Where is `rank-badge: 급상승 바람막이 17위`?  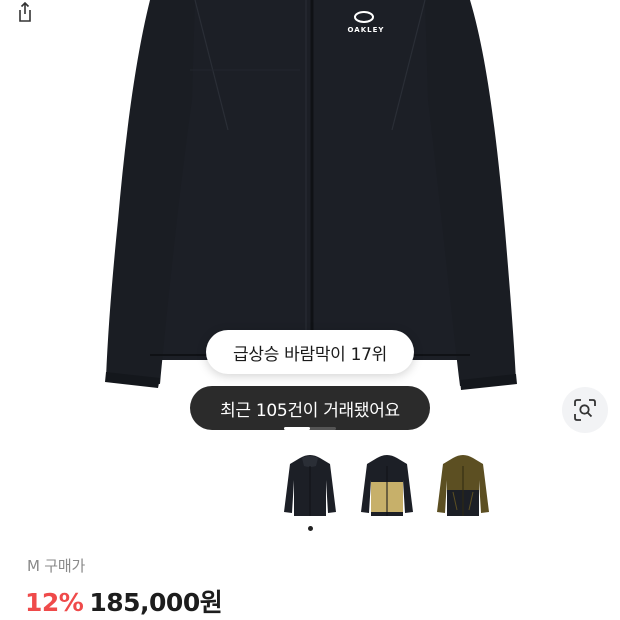 rank-badge: 급상승 바람막이 17위 is located at coordinates (310, 352).